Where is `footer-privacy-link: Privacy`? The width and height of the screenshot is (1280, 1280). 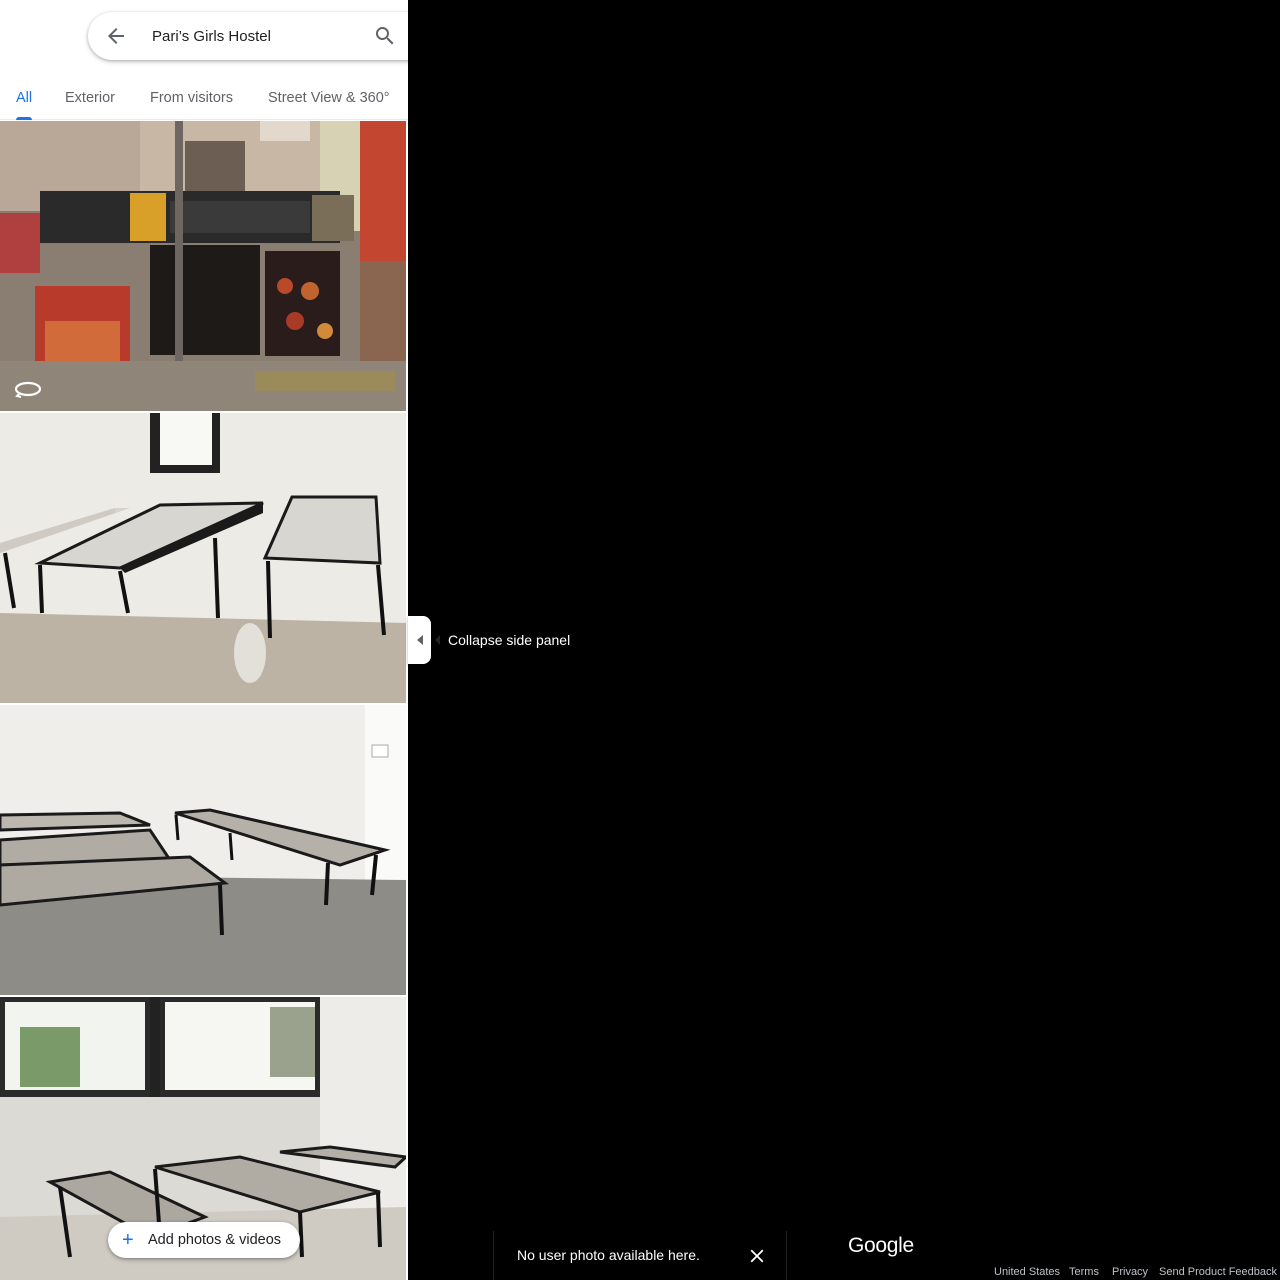
footer-privacy-link: Privacy is located at coordinates (1130, 1272).